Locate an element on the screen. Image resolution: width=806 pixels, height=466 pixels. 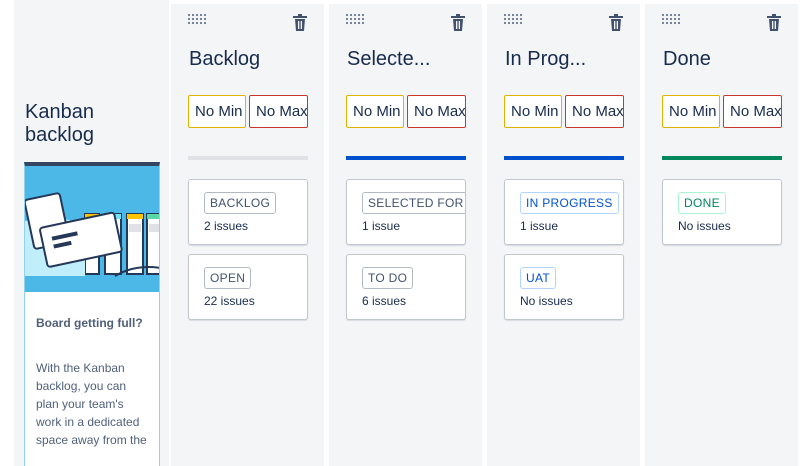
status-card: SELECTED FOR D 1 issue is located at coordinates (406, 212).